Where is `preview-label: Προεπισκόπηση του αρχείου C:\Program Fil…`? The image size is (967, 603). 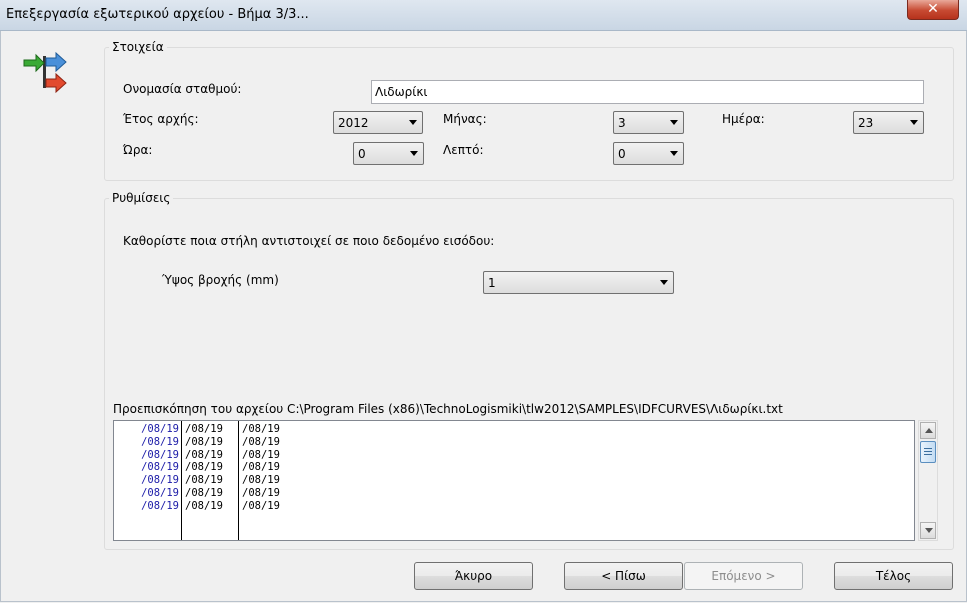 preview-label: Προεπισκόπηση του αρχείου C:\Program Fil… is located at coordinates (448, 409).